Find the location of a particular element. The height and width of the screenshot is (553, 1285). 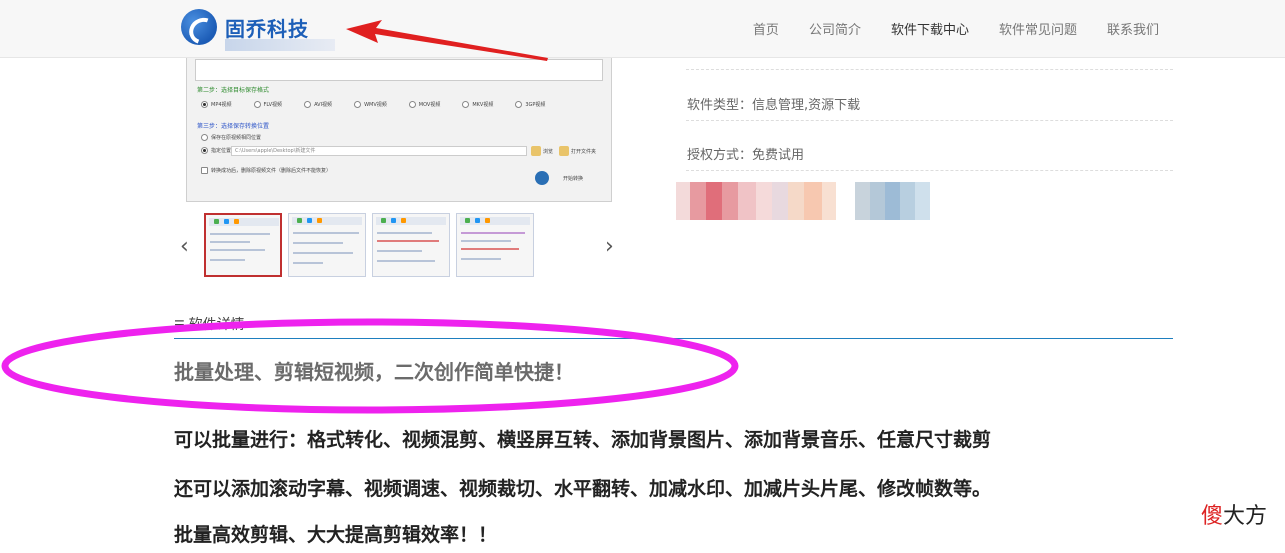

details-paragraph: 批量高效剪辑、大大提高剪辑效率！！ is located at coordinates (336, 535).